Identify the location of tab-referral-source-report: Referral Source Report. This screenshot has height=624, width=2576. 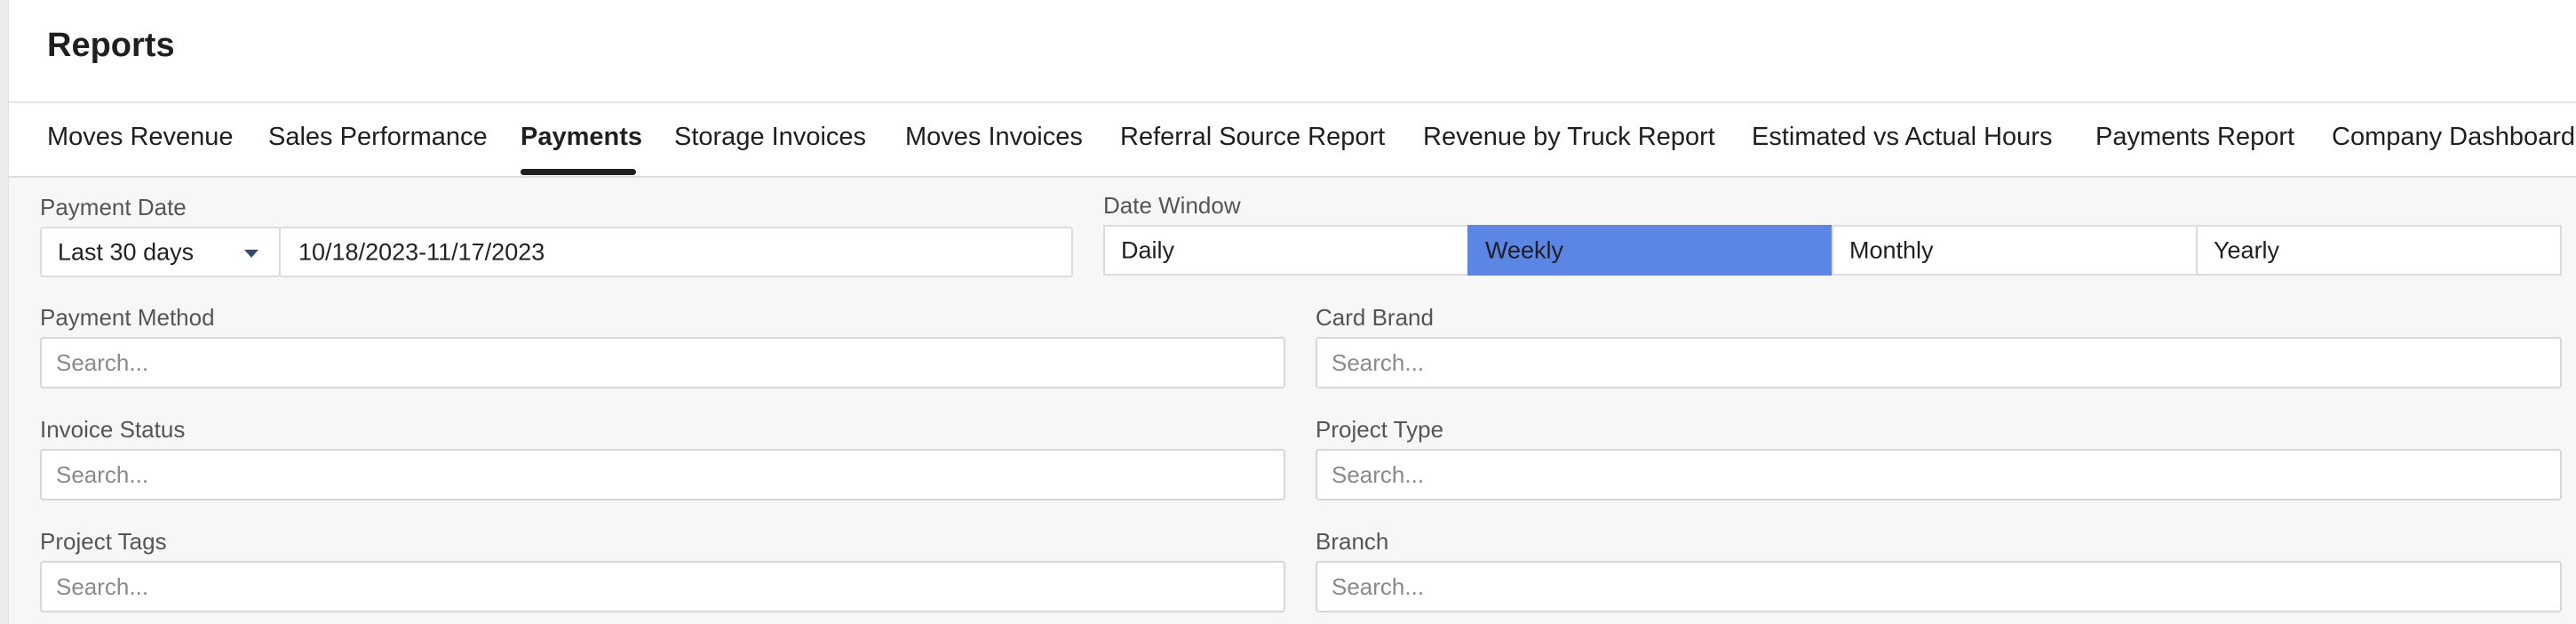
(1252, 137).